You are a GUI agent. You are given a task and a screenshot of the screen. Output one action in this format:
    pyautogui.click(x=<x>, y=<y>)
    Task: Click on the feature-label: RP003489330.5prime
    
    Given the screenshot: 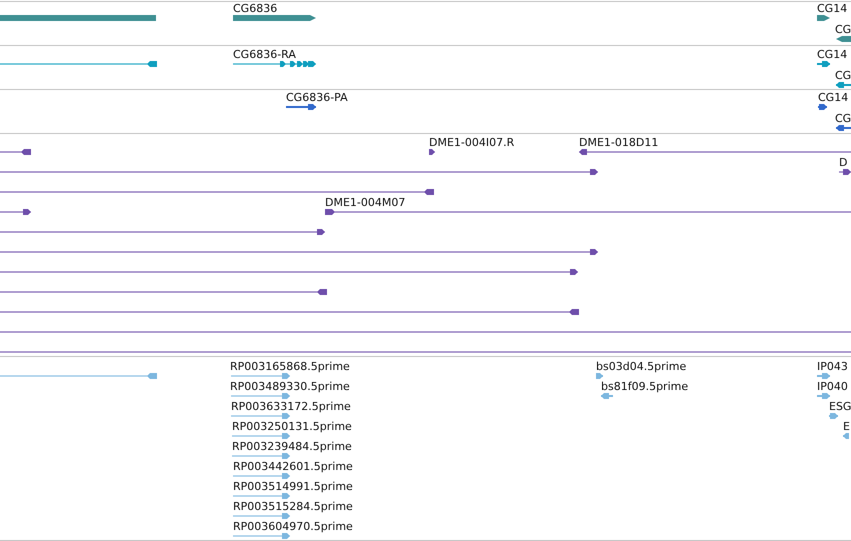 What is the action you would take?
    pyautogui.click(x=290, y=386)
    